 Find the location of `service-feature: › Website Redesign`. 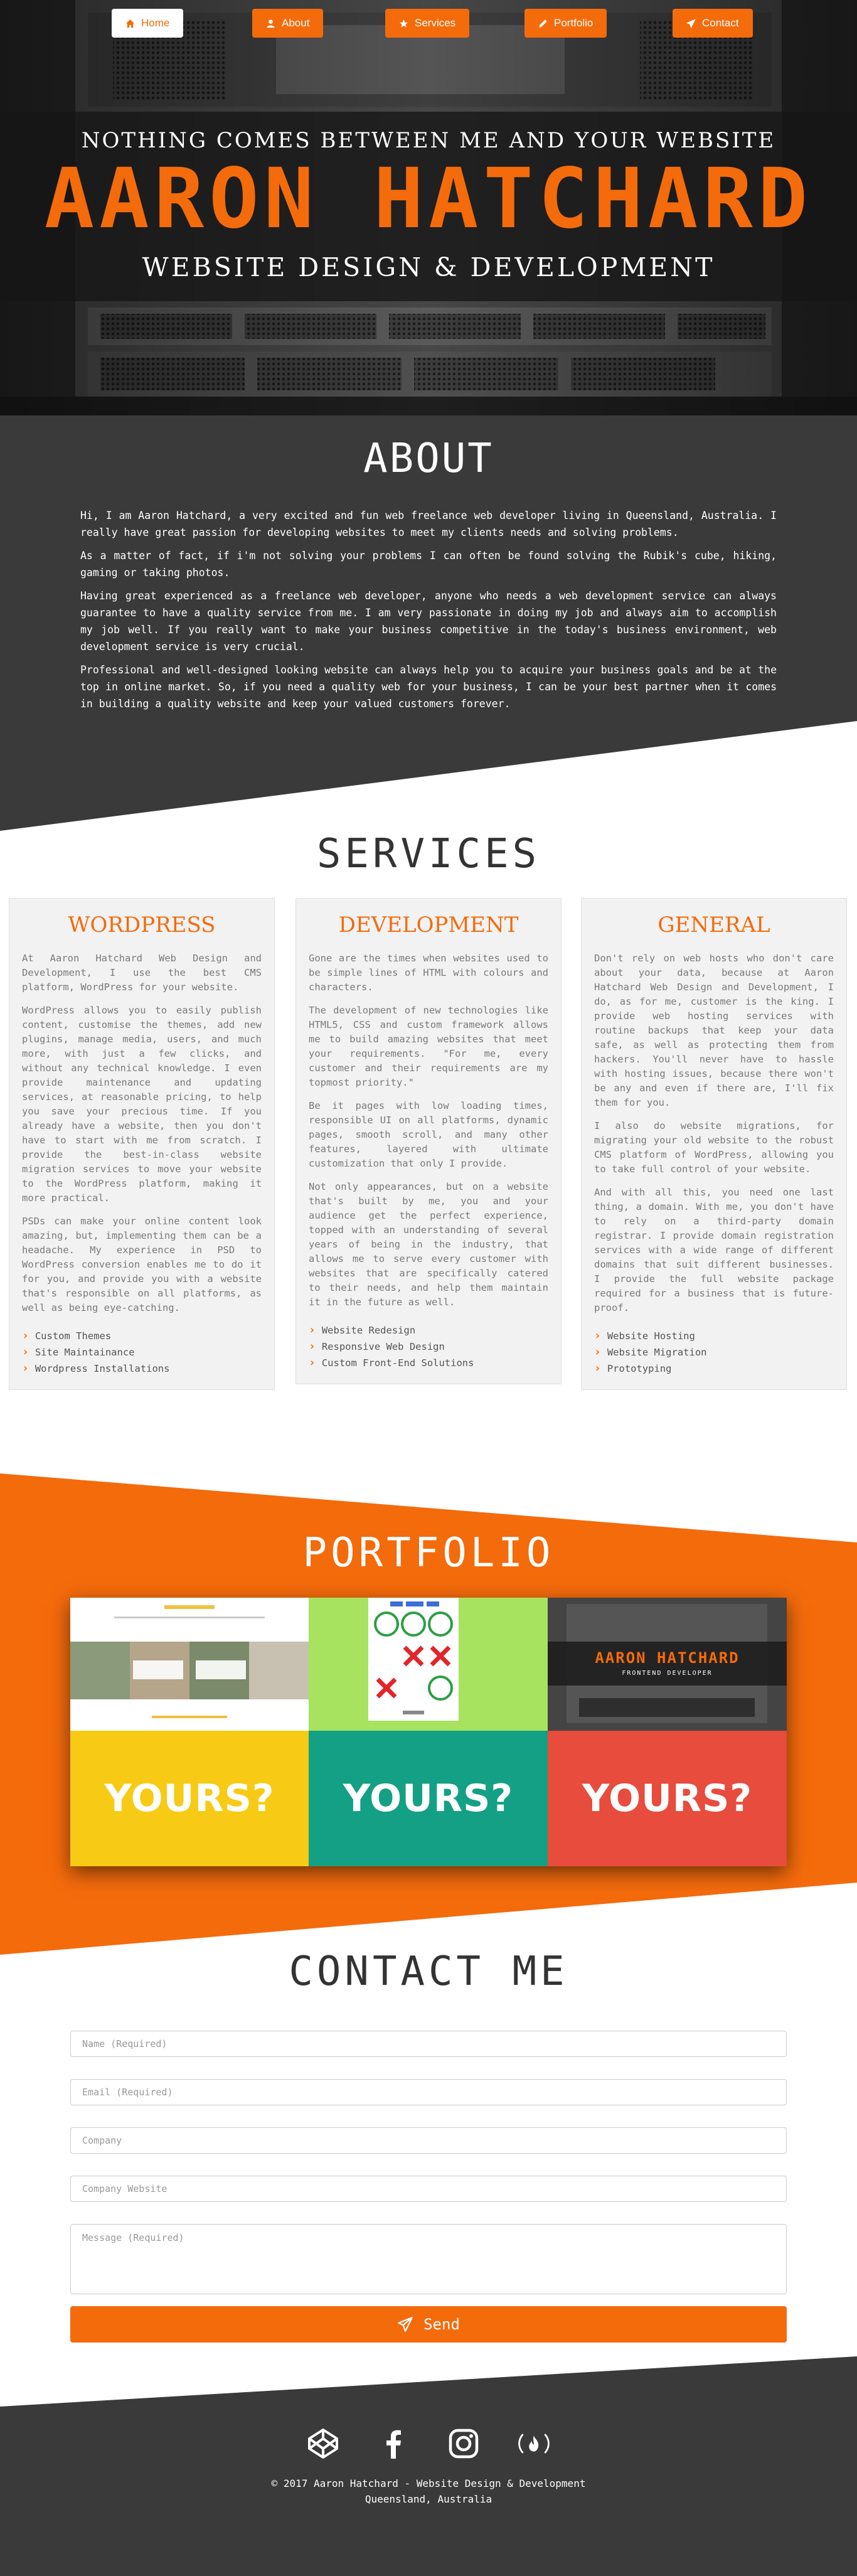

service-feature: › Website Redesign is located at coordinates (428, 1331).